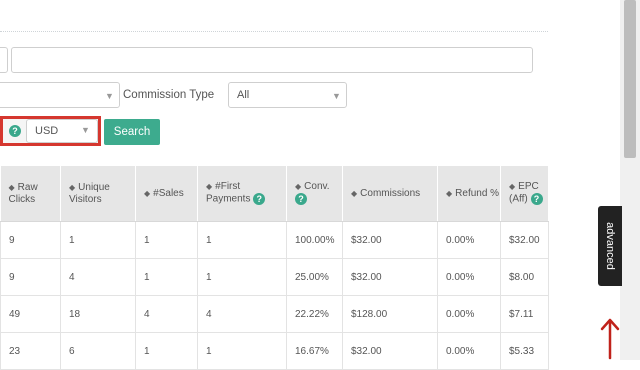 The width and height of the screenshot is (640, 370). I want to click on red-arrow-icon, so click(610, 339).